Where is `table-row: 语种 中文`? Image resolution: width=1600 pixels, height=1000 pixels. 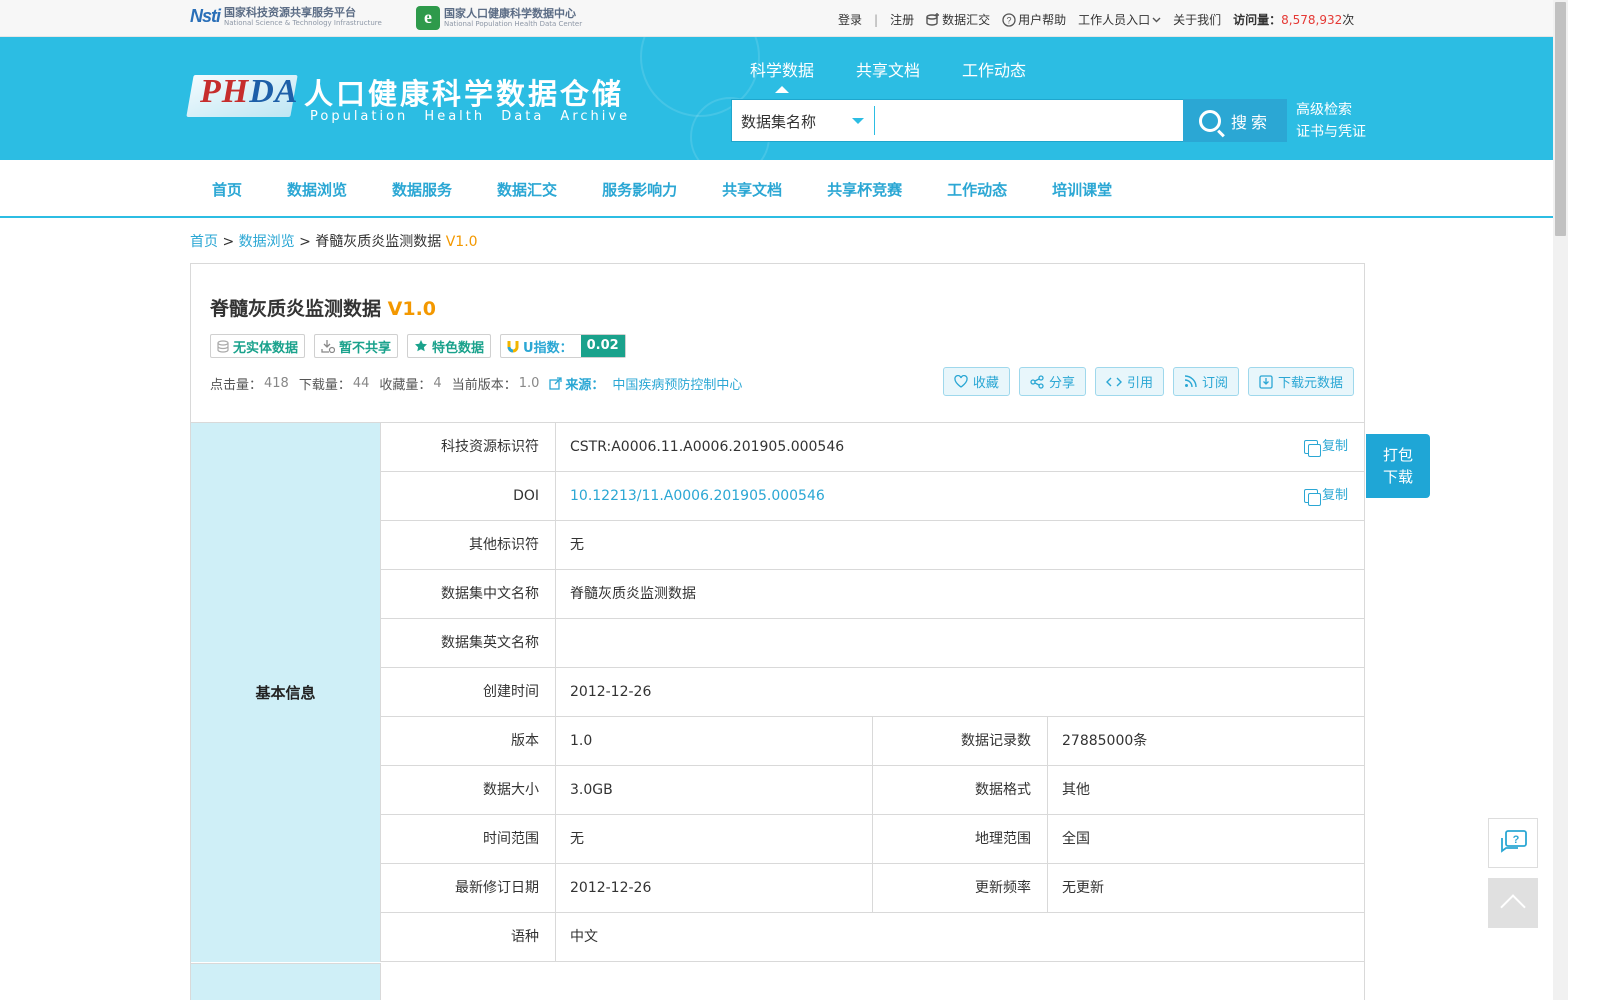
table-row: 语种 中文 is located at coordinates (872, 937).